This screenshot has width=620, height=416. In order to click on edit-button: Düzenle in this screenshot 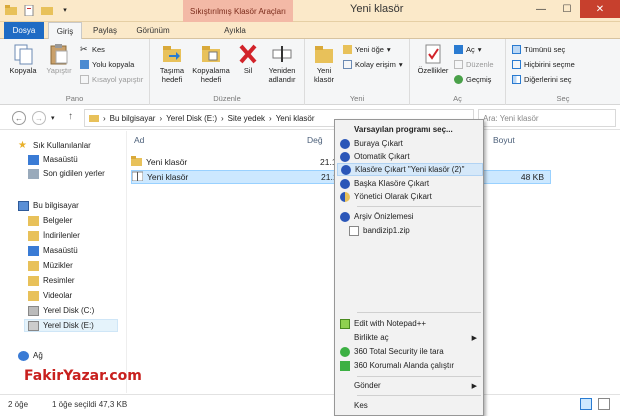, I will do `click(474, 64)`.